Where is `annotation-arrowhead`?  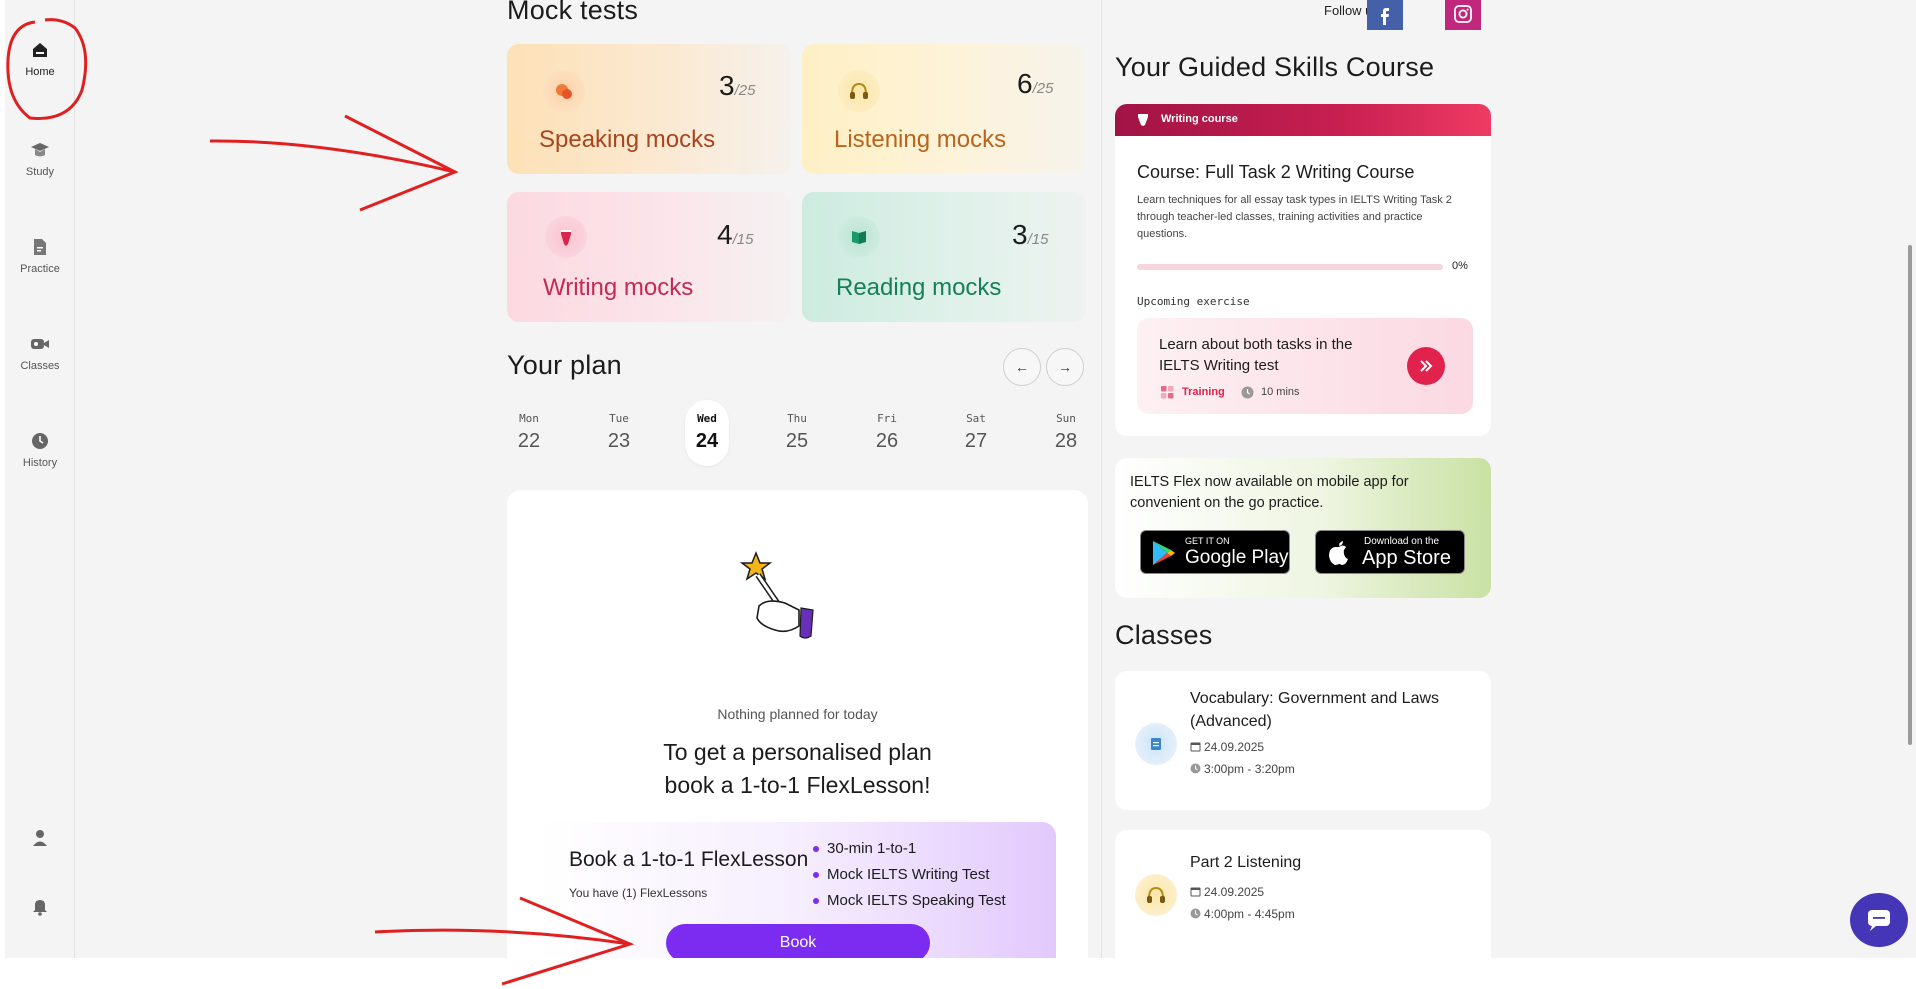 annotation-arrowhead is located at coordinates (401, 163).